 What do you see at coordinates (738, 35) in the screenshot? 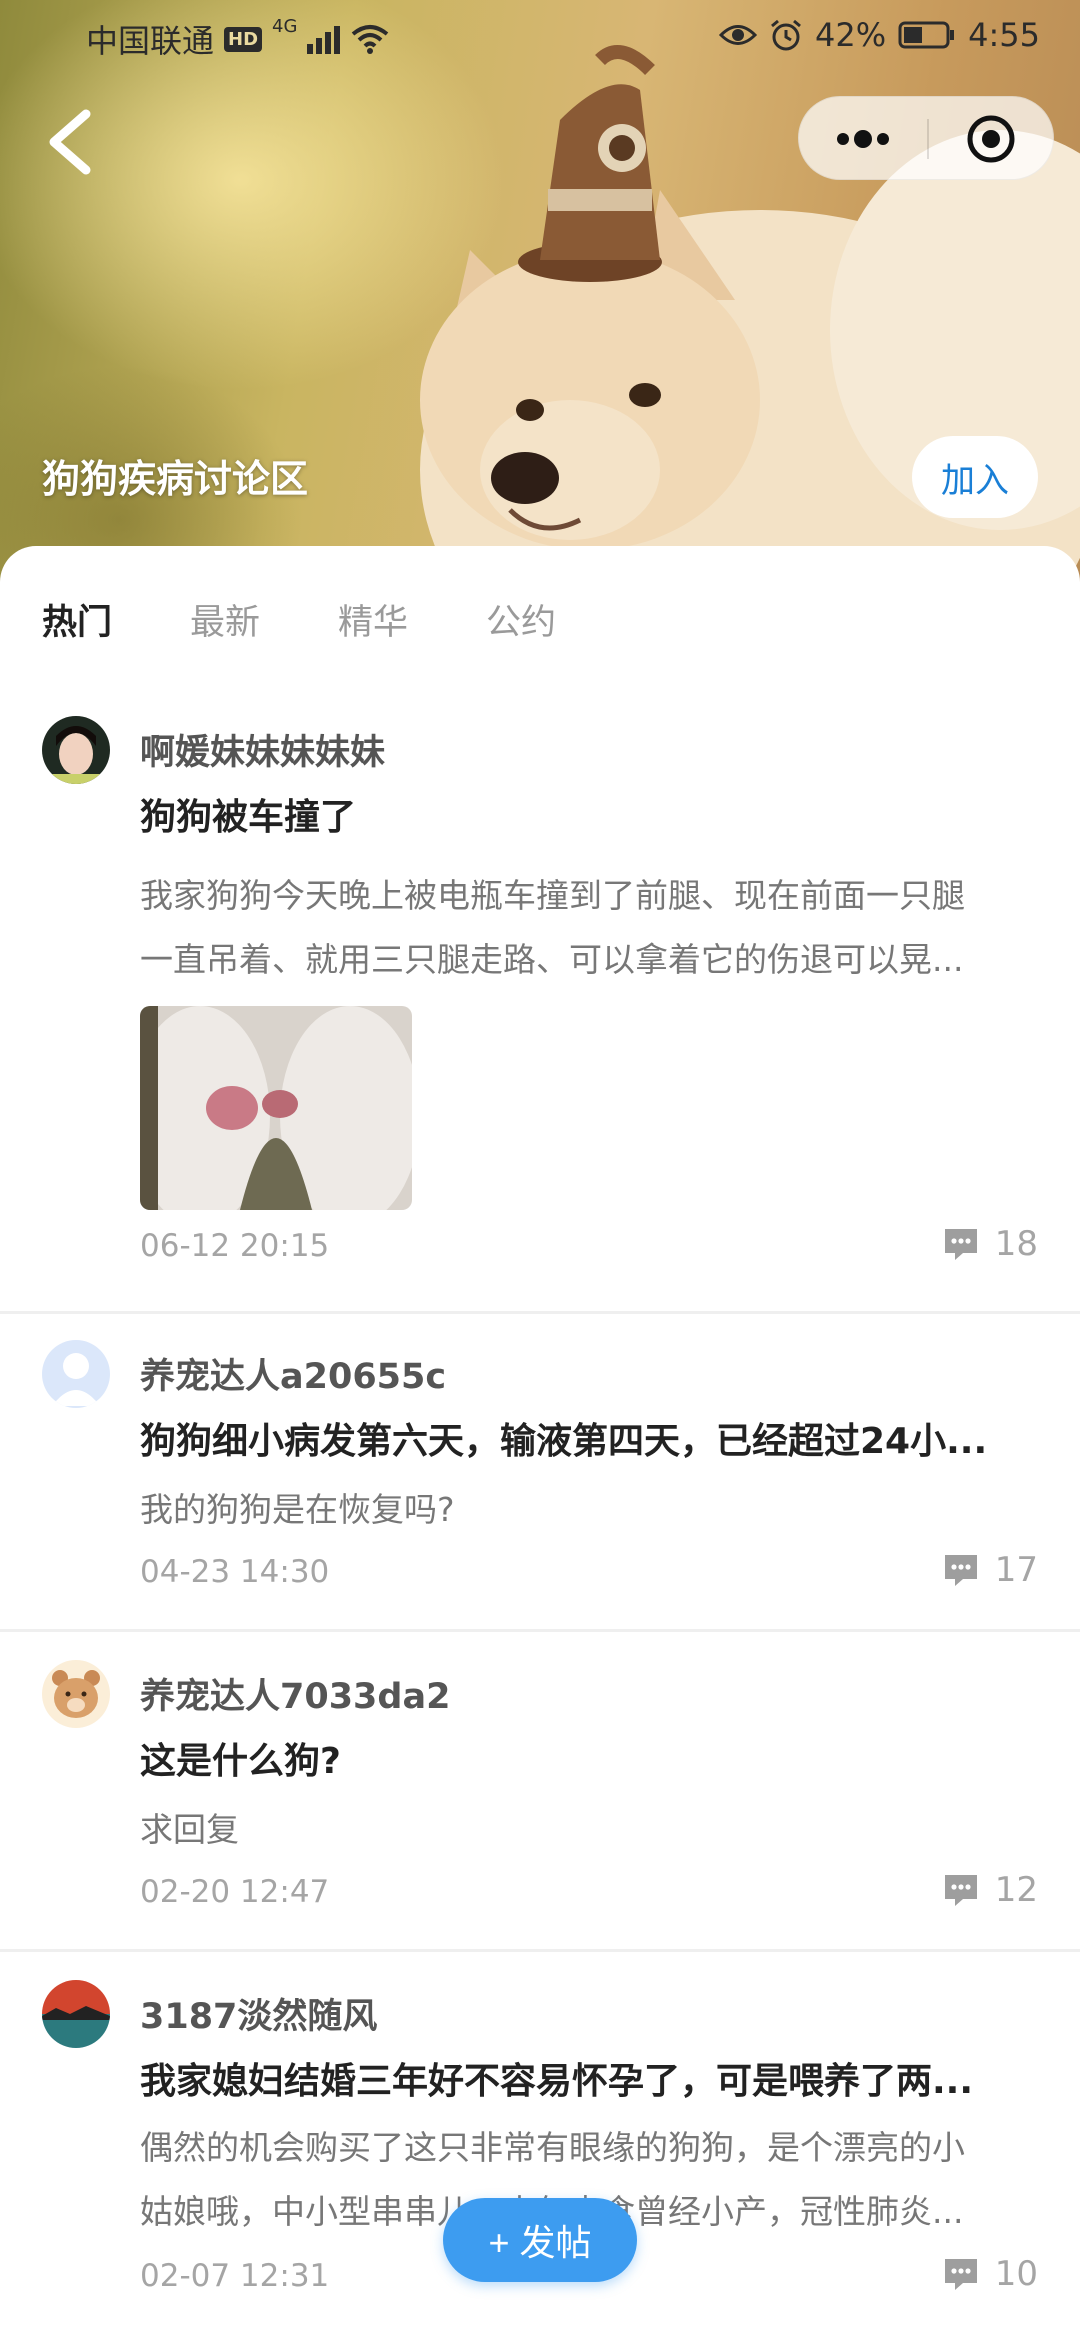
I see `eye-icon` at bounding box center [738, 35].